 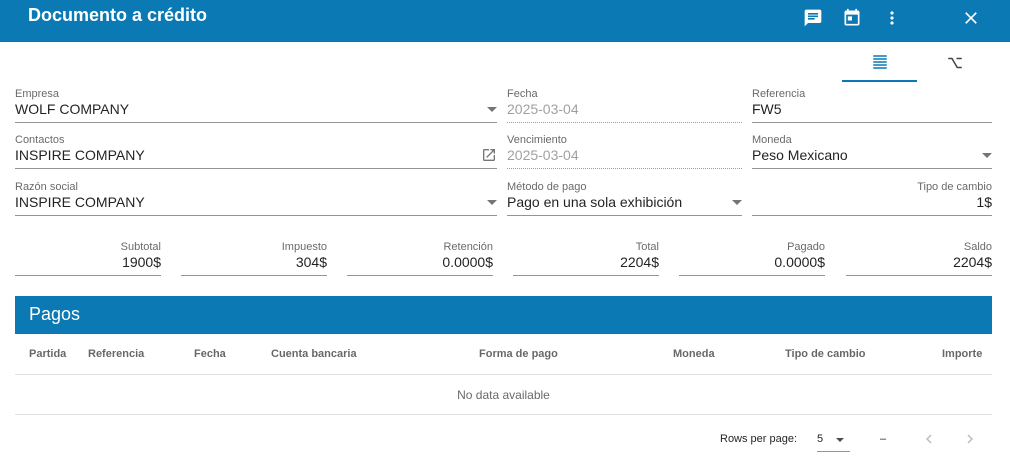 I want to click on pagos-header: Pagos, so click(x=503, y=315).